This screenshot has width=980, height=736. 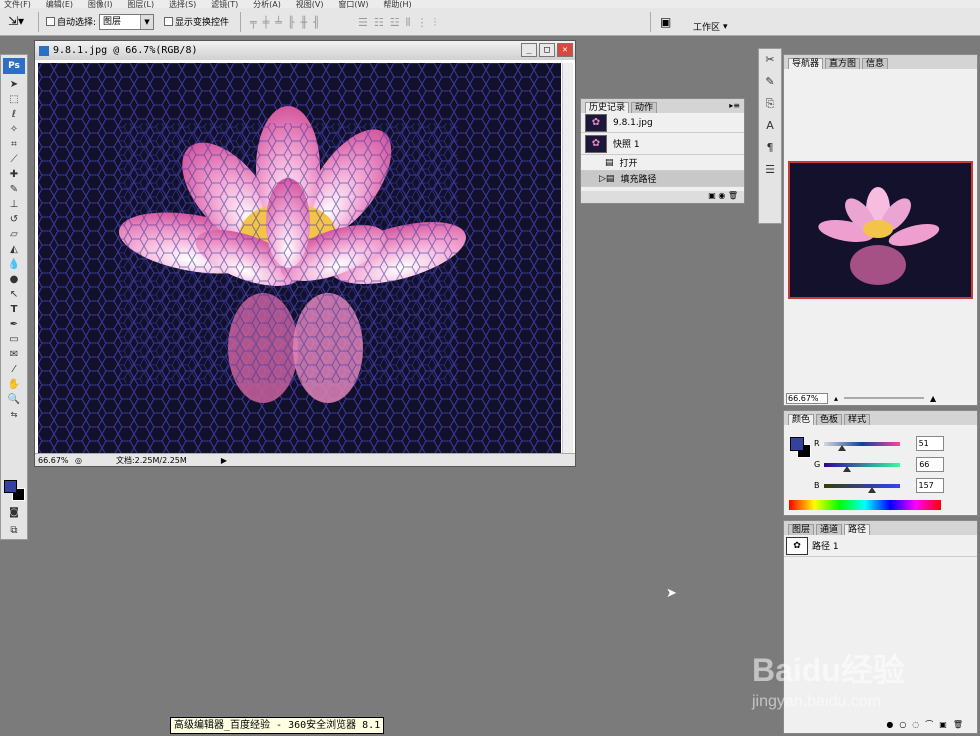 I want to click on document-titlebar: 9.8.1.jpg @ 66.7%(RGB/8) _ □ ✕, so click(x=305, y=50).